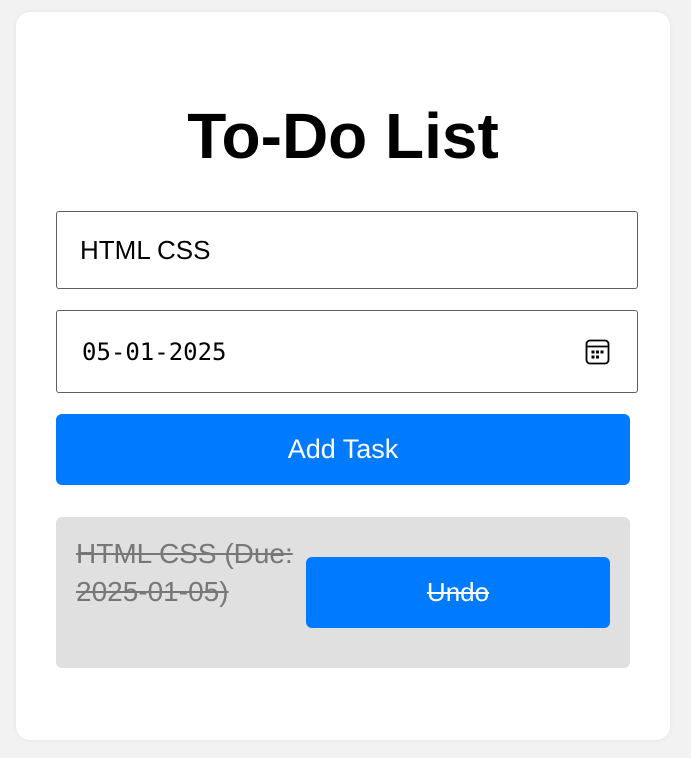 The image size is (691, 758). What do you see at coordinates (154, 352) in the screenshot?
I see `due-date-value: 05-01-2025` at bounding box center [154, 352].